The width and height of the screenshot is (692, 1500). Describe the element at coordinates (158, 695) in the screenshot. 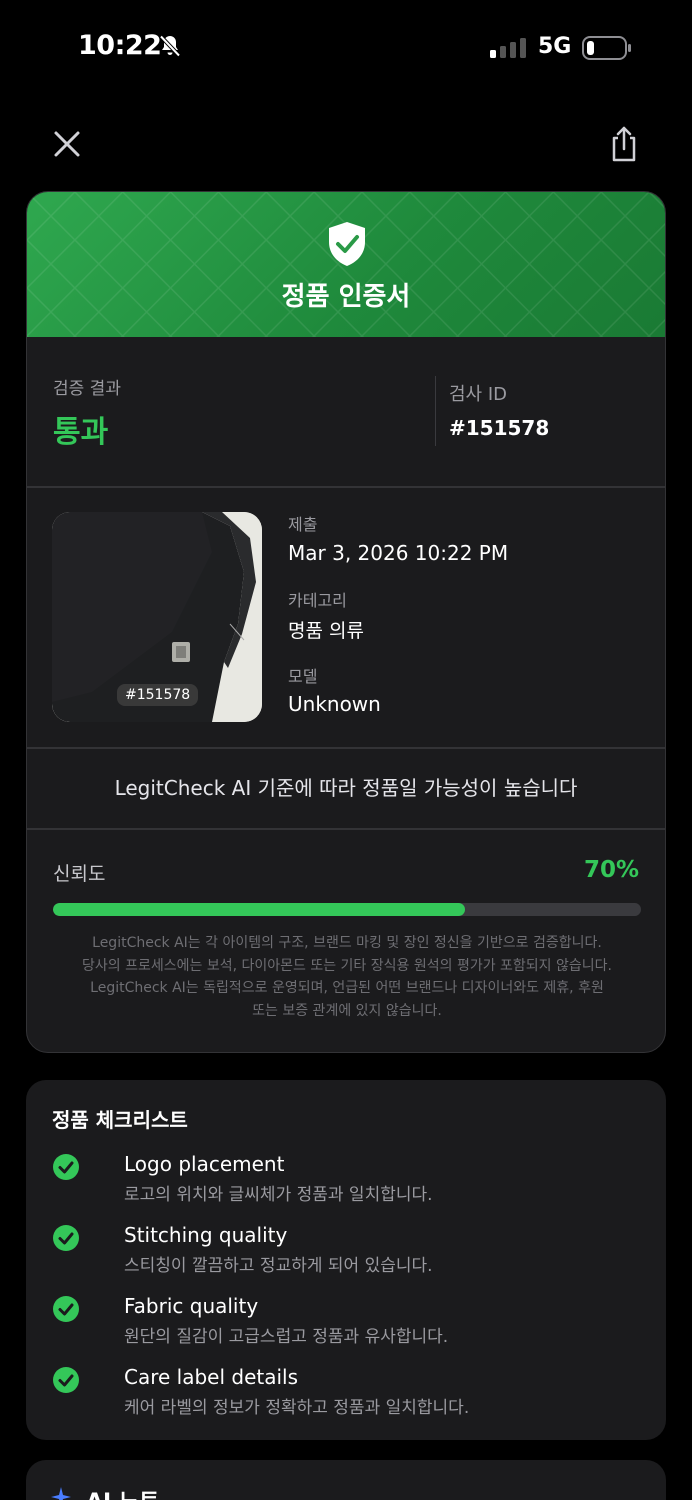

I see `photo-id-tag: #151578` at that location.